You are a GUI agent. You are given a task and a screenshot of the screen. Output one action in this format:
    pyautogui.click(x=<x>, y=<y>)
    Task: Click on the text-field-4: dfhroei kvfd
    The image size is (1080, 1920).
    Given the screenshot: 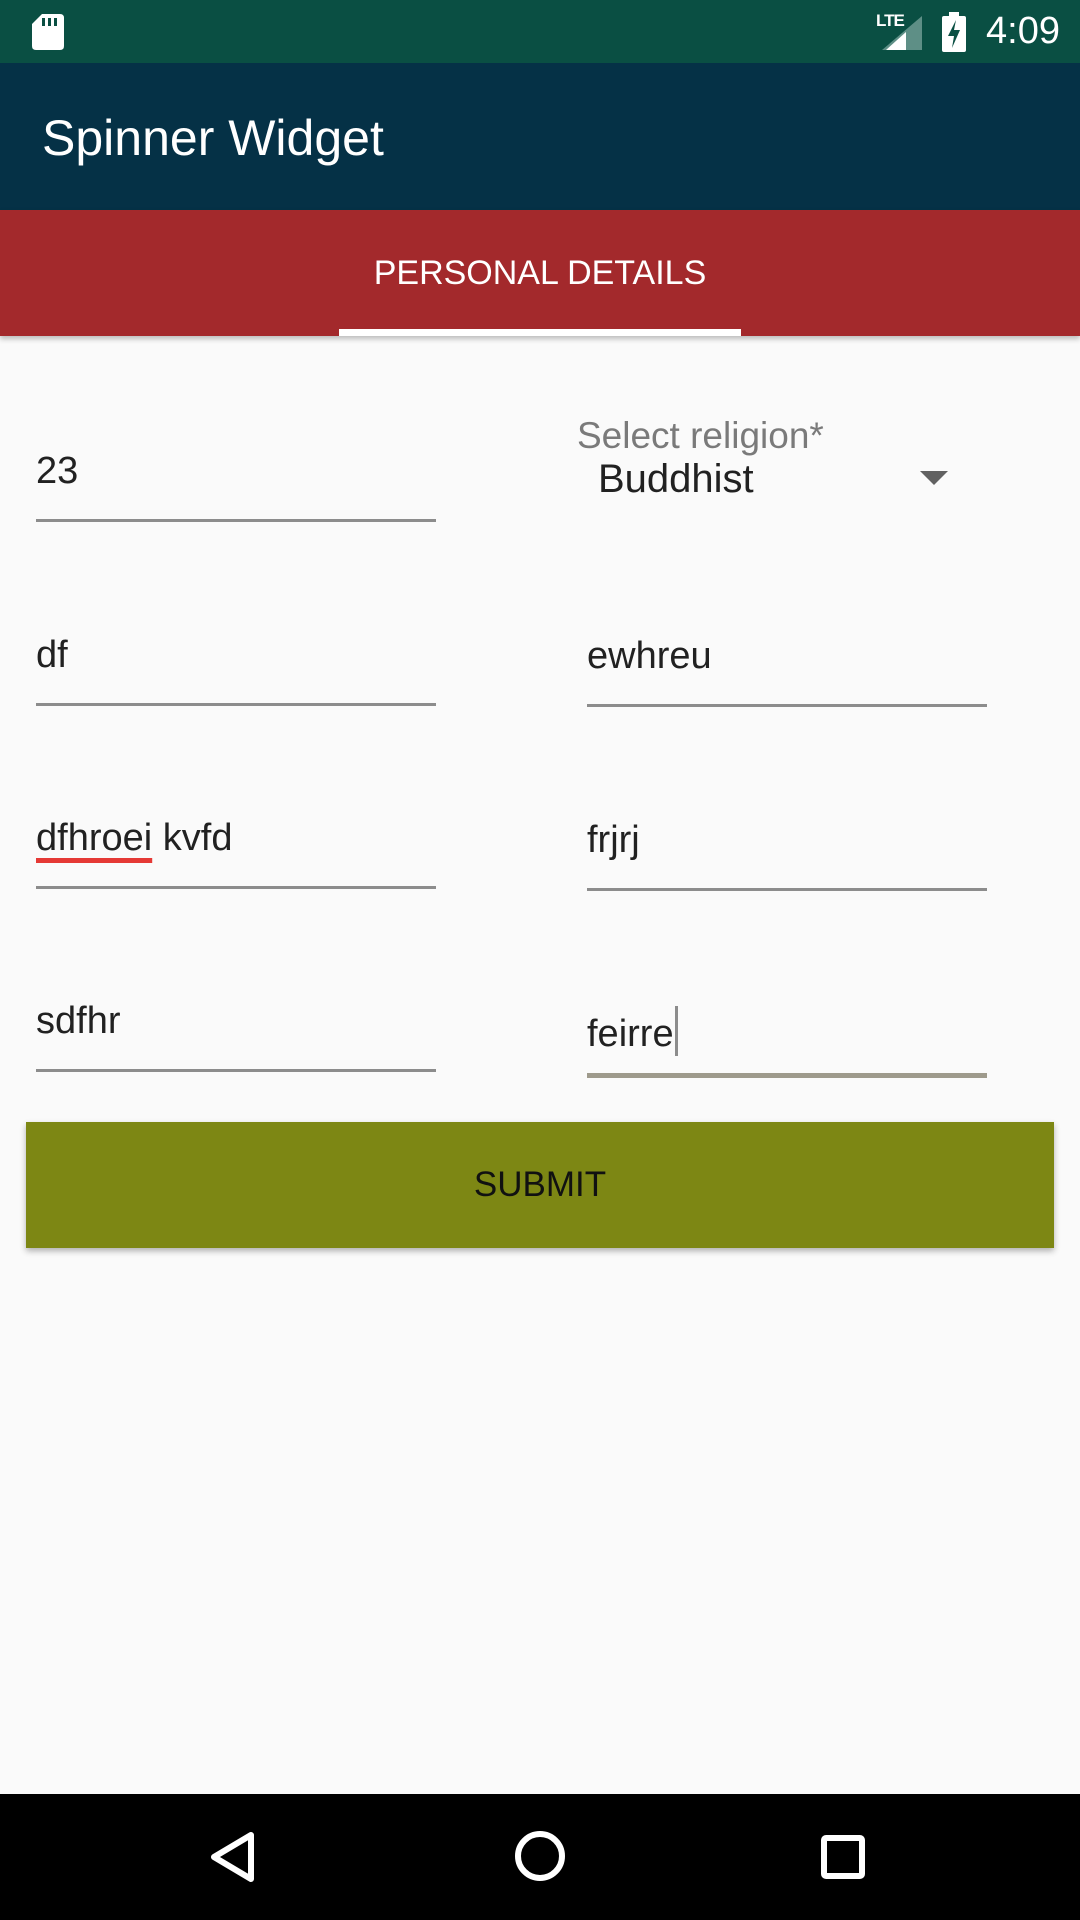 What is the action you would take?
    pyautogui.click(x=236, y=849)
    